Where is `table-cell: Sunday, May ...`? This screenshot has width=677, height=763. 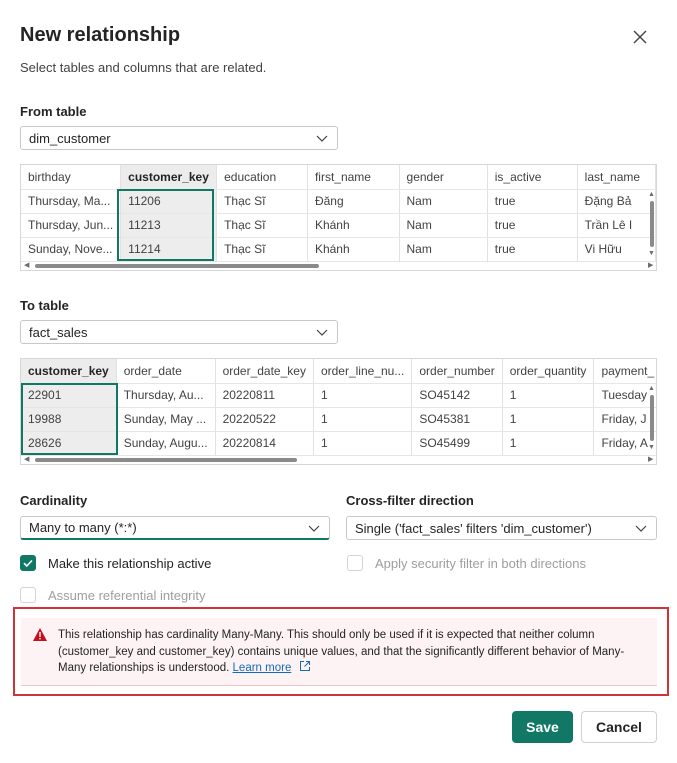
table-cell: Sunday, May ... is located at coordinates (166, 419).